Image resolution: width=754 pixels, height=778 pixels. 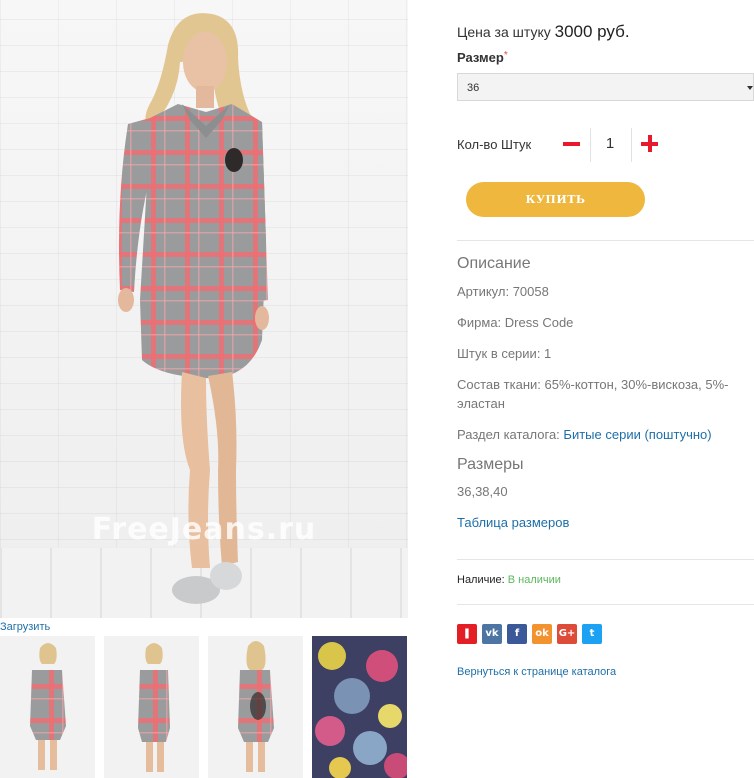 I want to click on quantity-increase-button, so click(x=650, y=144).